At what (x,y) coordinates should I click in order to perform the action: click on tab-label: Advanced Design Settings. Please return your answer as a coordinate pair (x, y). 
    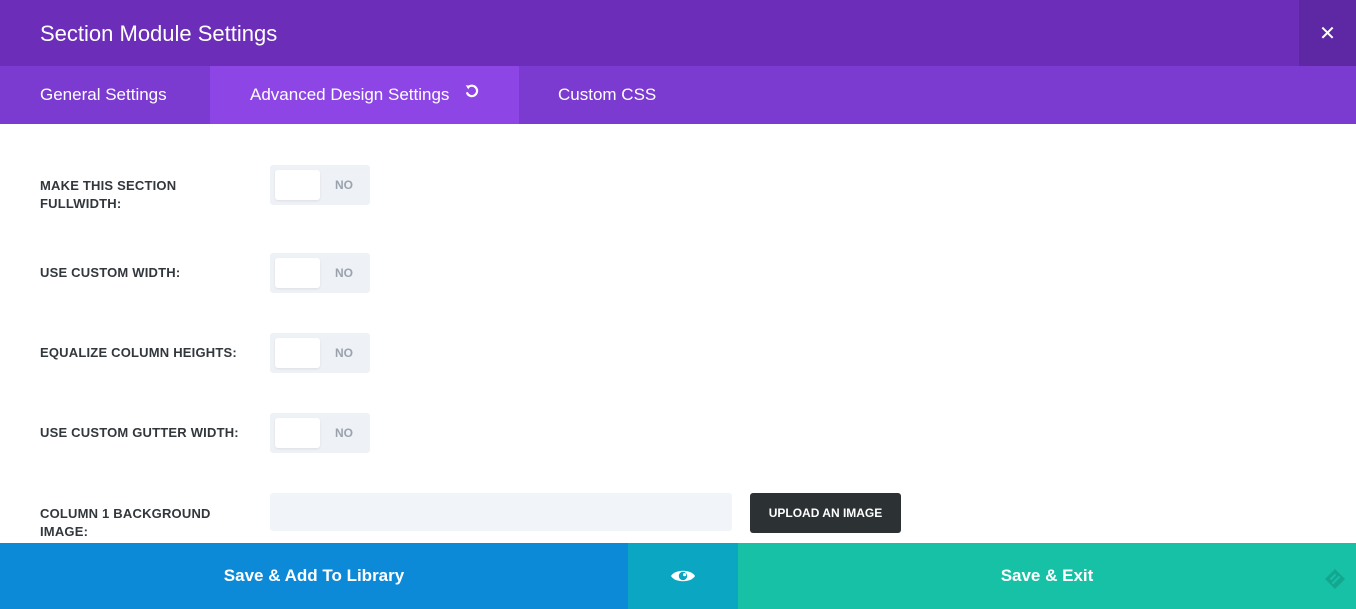
    Looking at the image, I should click on (350, 94).